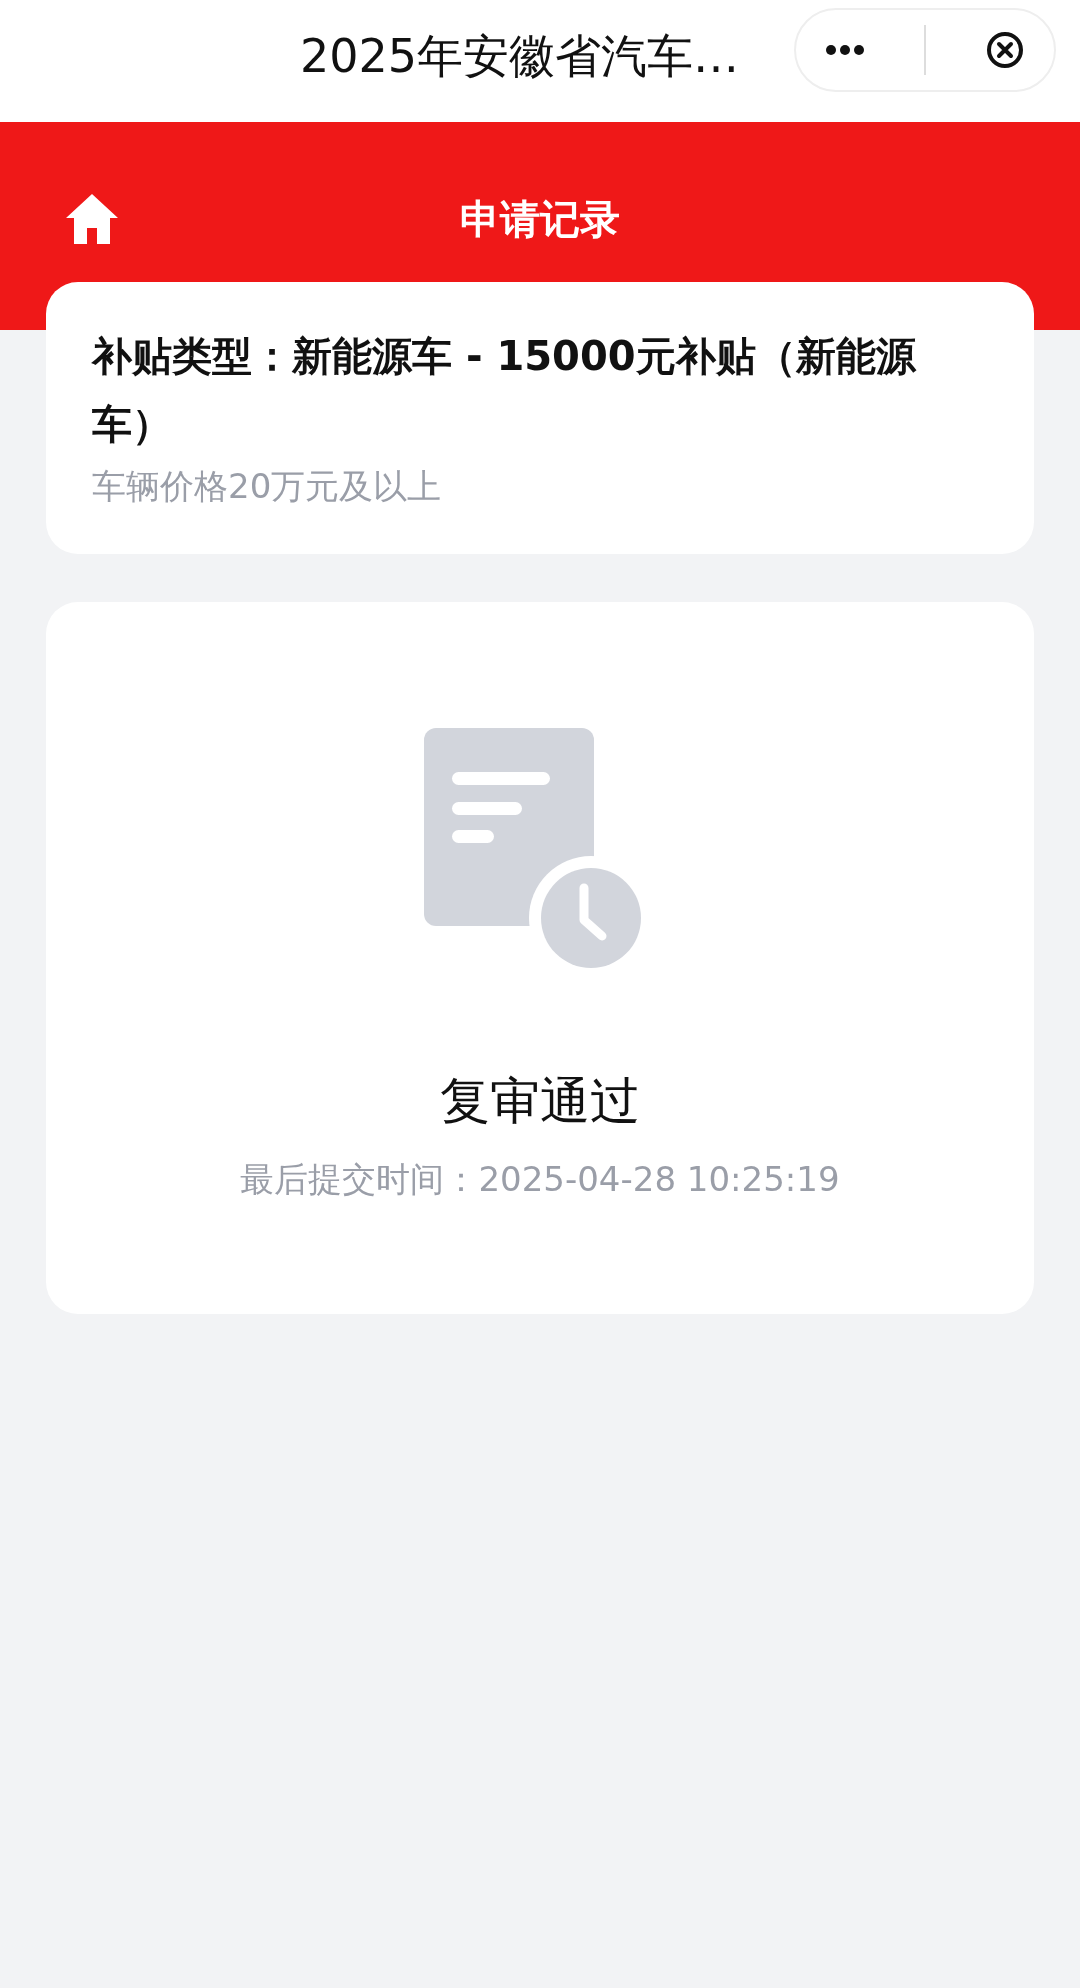  I want to click on subsidy-condition: 车辆价格20万元及以上, so click(267, 486).